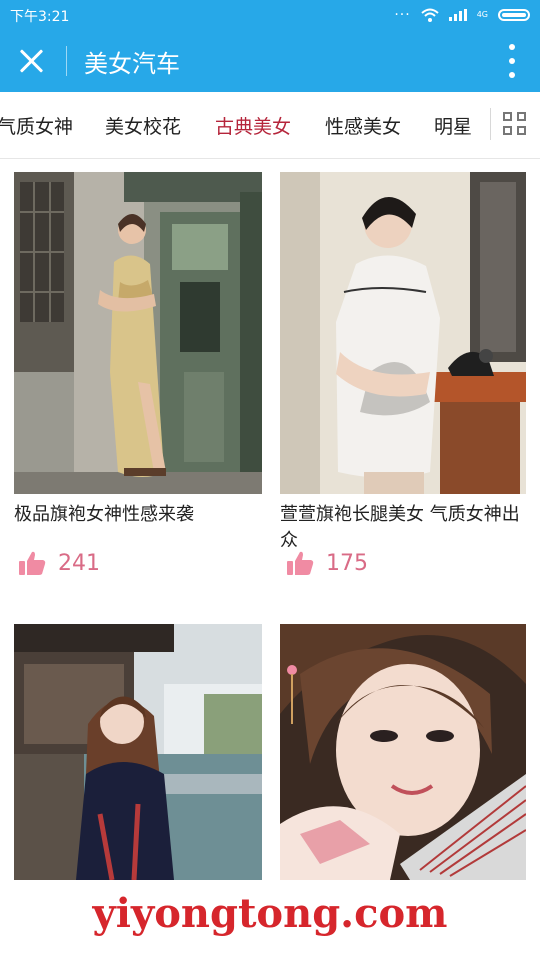 Image resolution: width=540 pixels, height=960 pixels. What do you see at coordinates (514, 15) in the screenshot?
I see `battery-icon` at bounding box center [514, 15].